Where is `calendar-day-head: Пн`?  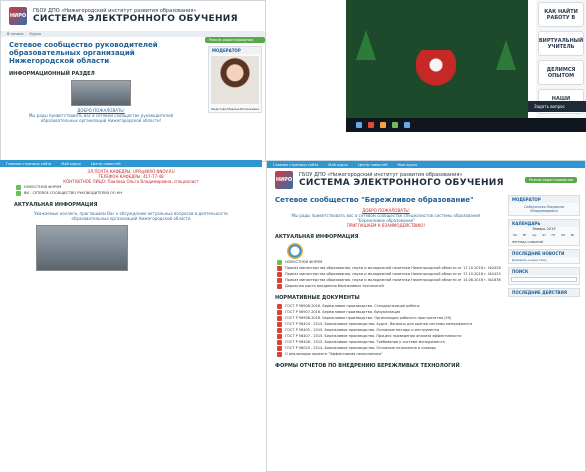 calendar-day-head: Пн is located at coordinates (515, 235).